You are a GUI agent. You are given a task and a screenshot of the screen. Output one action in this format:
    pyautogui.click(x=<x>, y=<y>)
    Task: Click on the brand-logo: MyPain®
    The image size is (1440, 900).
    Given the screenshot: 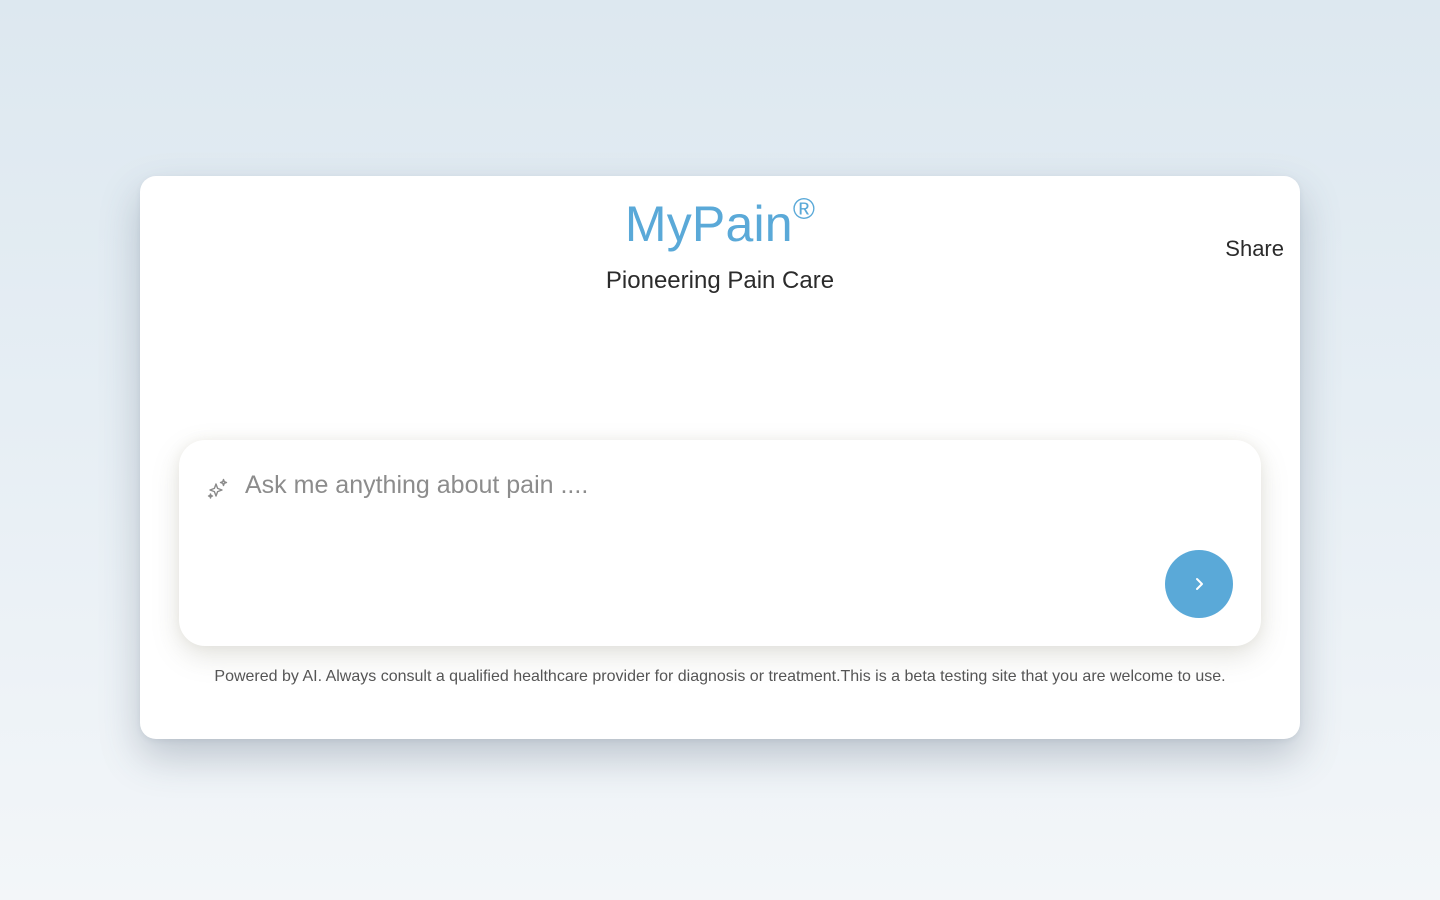 What is the action you would take?
    pyautogui.click(x=720, y=224)
    